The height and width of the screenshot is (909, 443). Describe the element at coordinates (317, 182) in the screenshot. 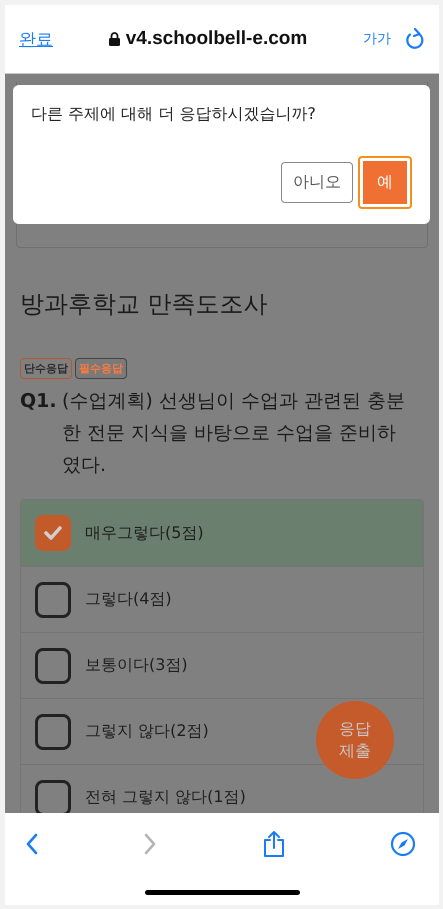

I see `no-button: 아니오` at that location.